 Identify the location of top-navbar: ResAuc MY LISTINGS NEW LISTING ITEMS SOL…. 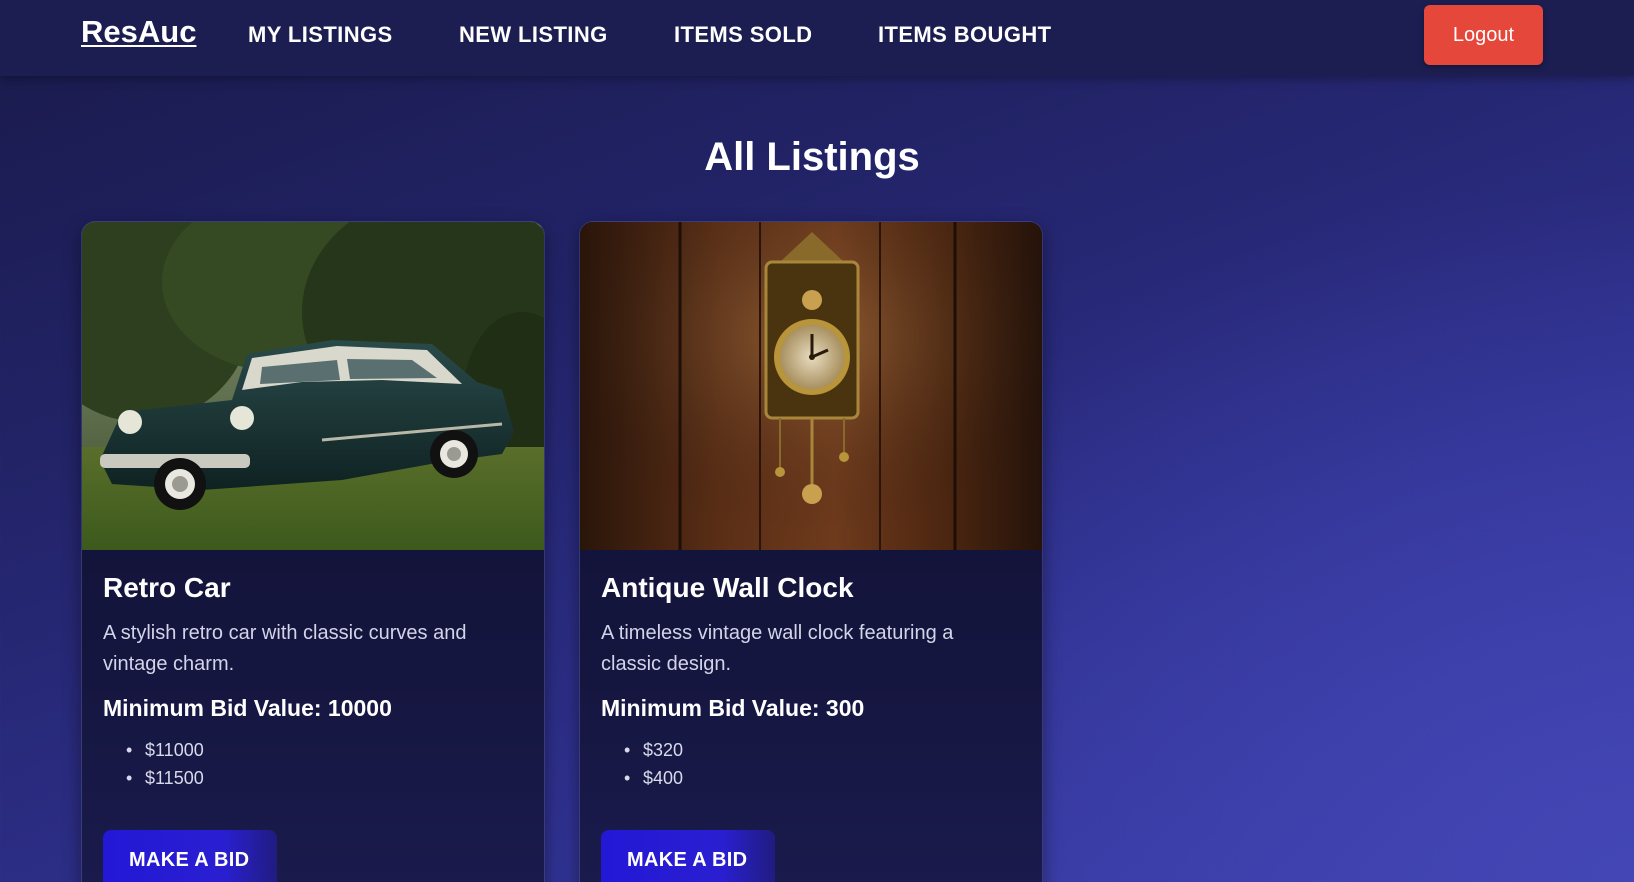
(817, 38).